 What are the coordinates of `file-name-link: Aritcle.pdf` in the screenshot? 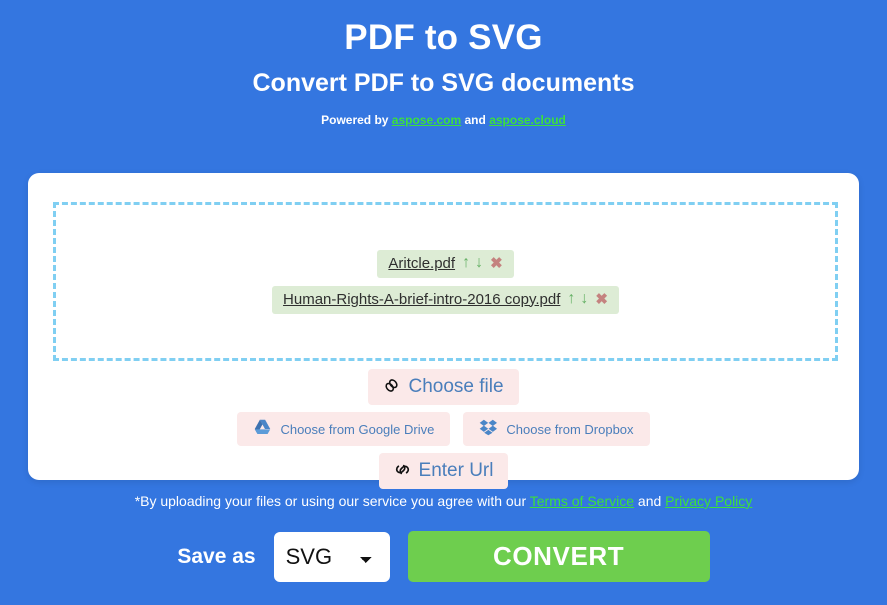 It's located at (421, 263).